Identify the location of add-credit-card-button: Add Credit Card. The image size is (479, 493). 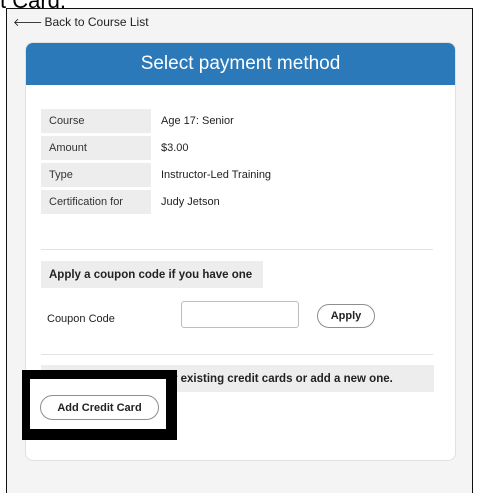
(99, 407).